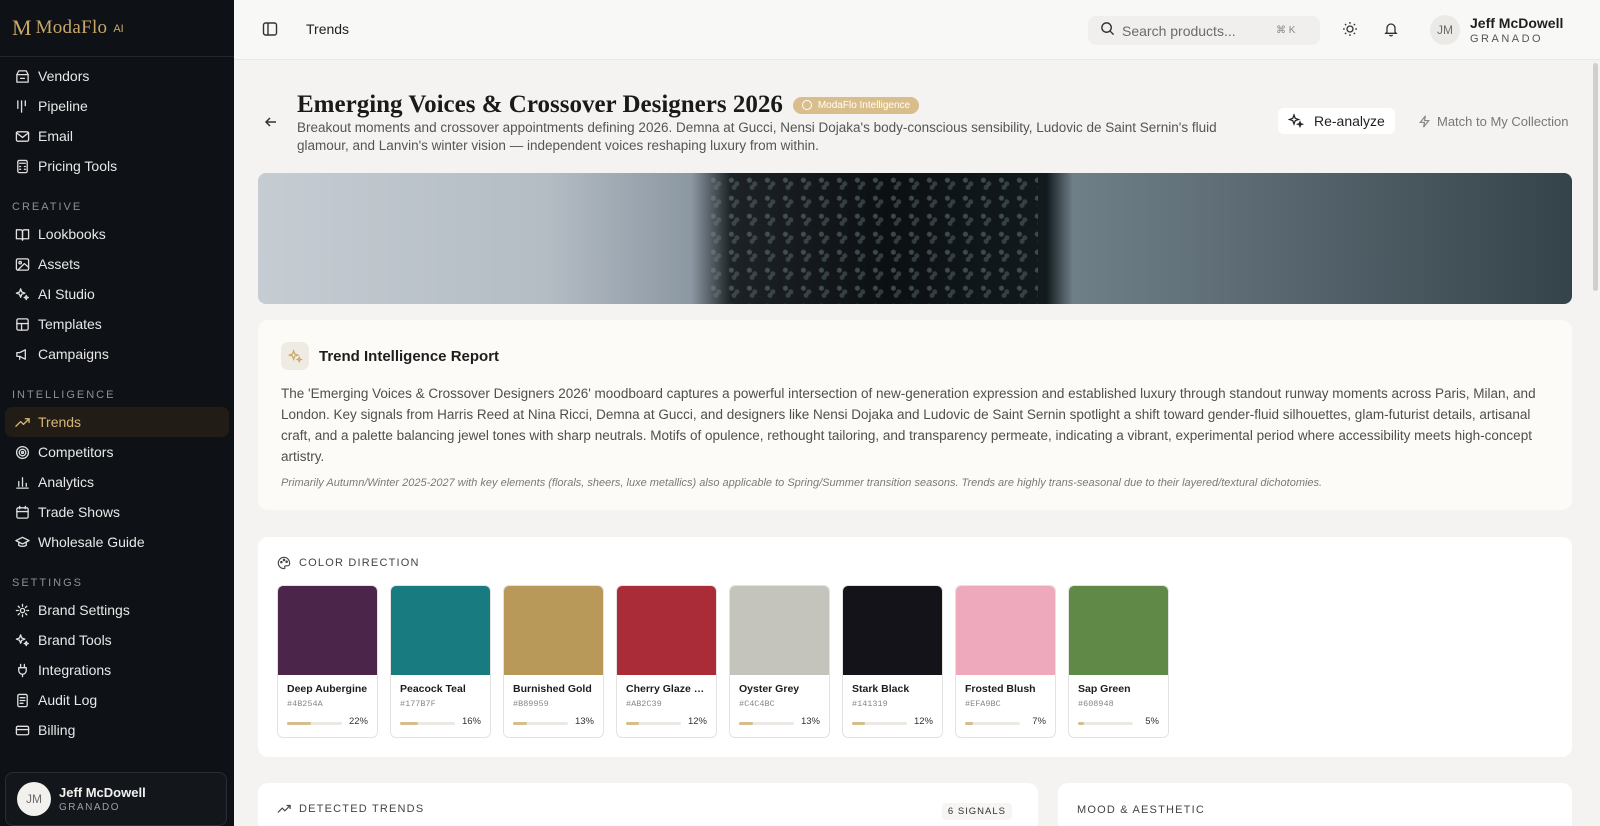 The height and width of the screenshot is (826, 1600). I want to click on sidebar-toggle-icon, so click(270, 31).